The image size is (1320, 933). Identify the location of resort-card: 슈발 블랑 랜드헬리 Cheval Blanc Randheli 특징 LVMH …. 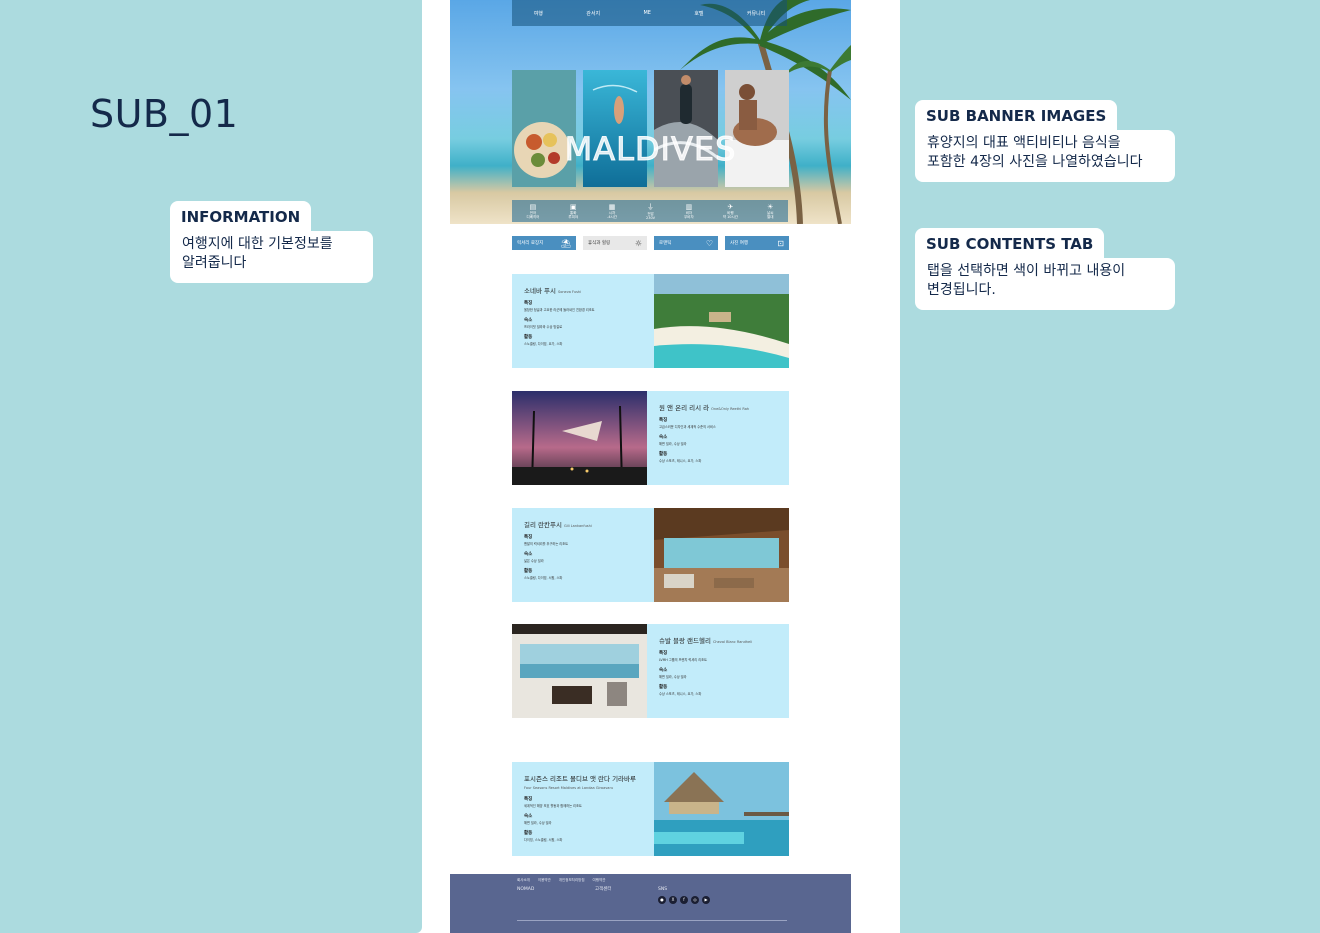
(650, 671).